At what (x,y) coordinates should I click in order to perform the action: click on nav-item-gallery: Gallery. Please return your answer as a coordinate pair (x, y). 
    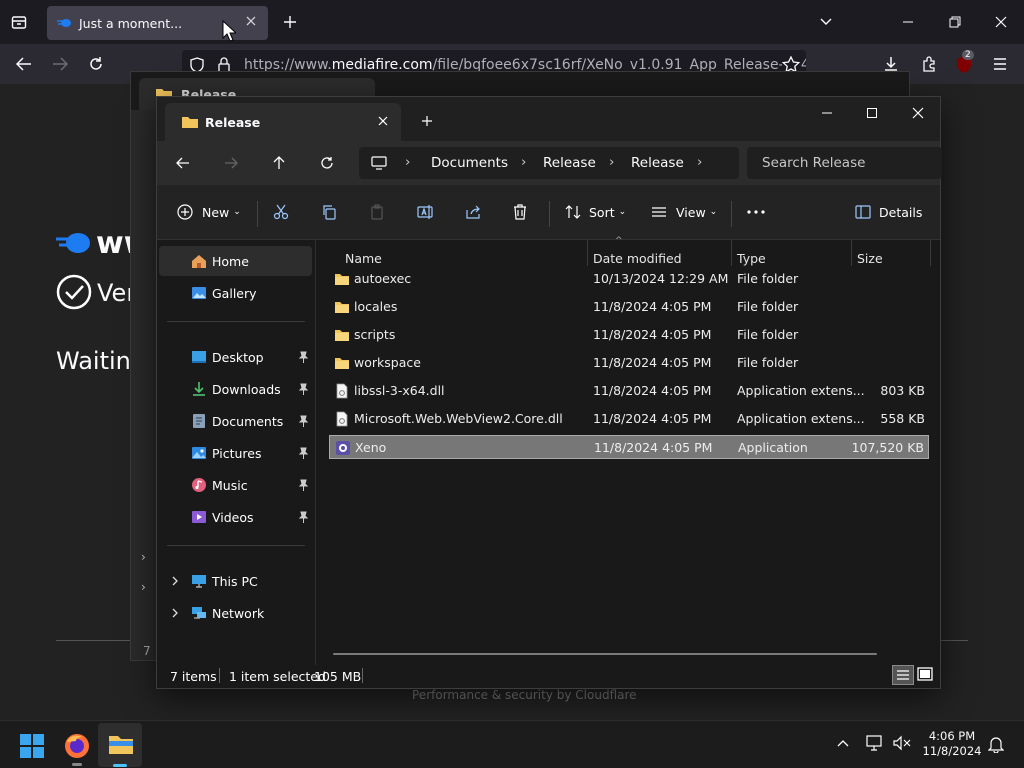
    Looking at the image, I should click on (235, 293).